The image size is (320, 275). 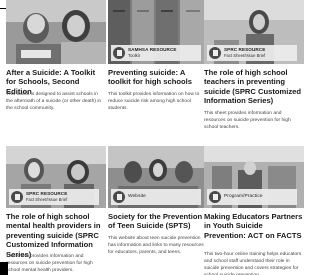 What do you see at coordinates (4, 268) in the screenshot?
I see `corner-block` at bounding box center [4, 268].